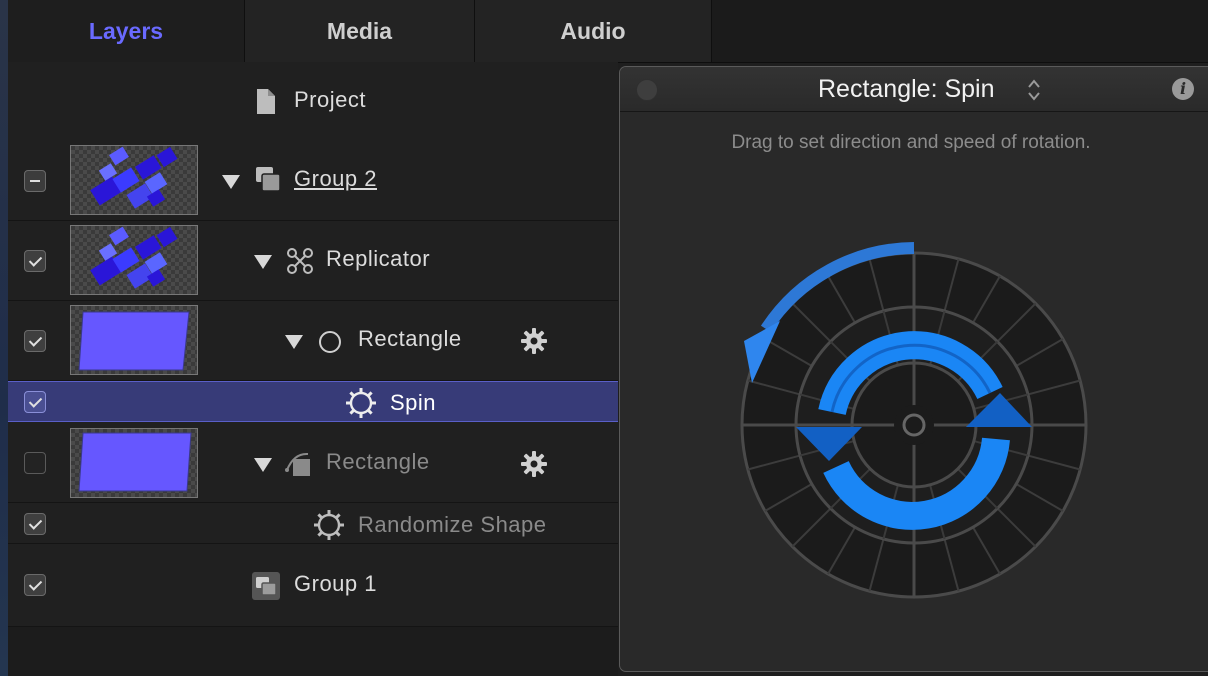 Image resolution: width=1208 pixels, height=676 pixels. What do you see at coordinates (1183, 89) in the screenshot?
I see `info-icon: i` at bounding box center [1183, 89].